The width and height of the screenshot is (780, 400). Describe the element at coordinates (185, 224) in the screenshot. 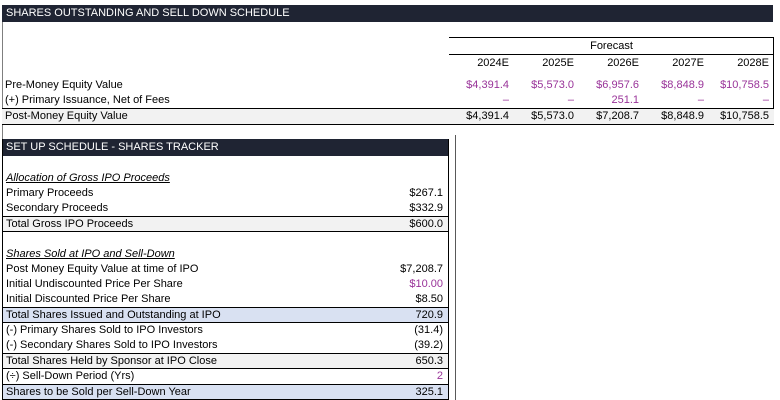

I see `row-label: Total Gross IPO Proceeds` at that location.